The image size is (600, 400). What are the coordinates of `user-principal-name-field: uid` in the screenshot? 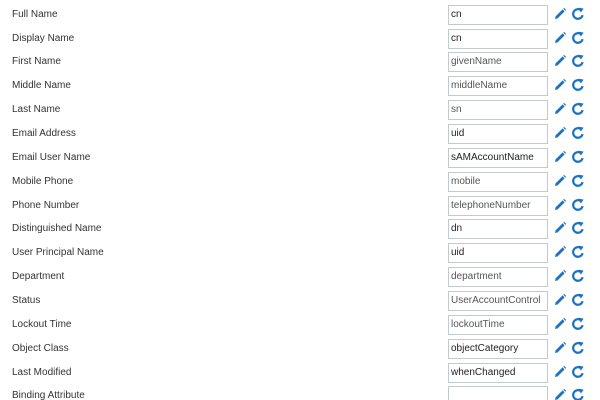 It's located at (498, 253).